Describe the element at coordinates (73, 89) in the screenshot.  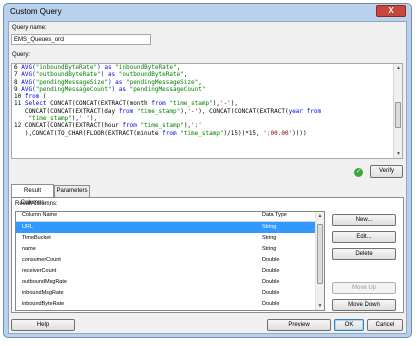
I see `query-token: "pendingMessageCount"` at that location.